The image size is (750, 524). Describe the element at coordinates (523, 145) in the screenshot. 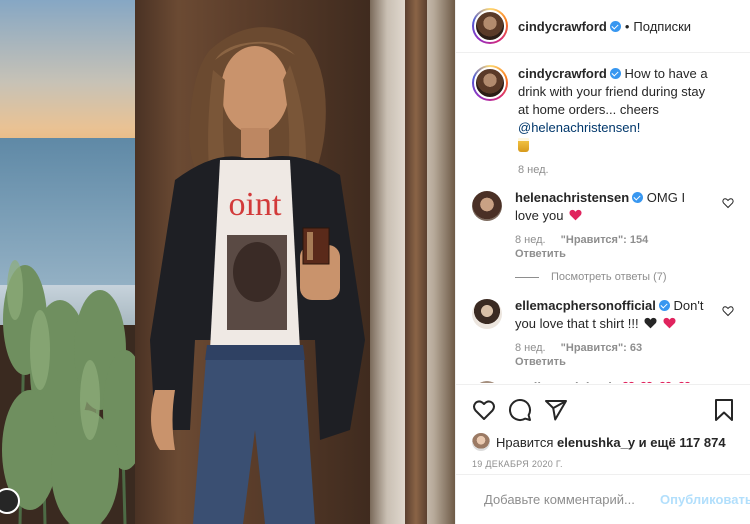

I see `beer-emoji-icon` at that location.